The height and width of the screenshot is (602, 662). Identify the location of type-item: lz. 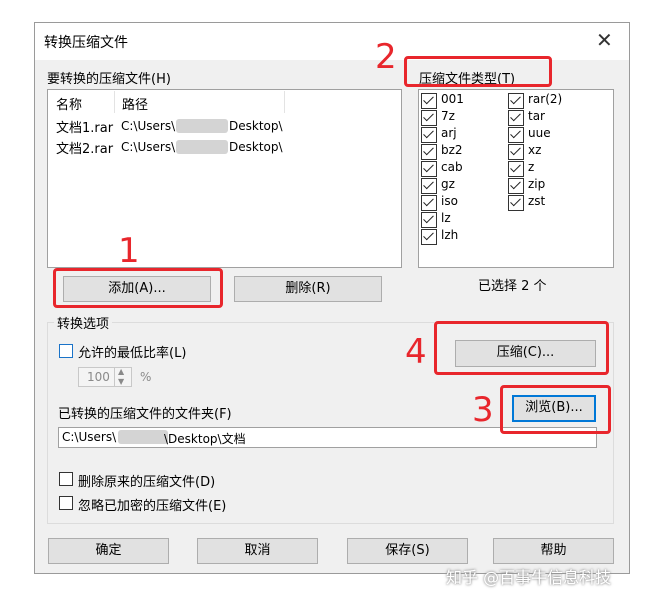
(461, 219).